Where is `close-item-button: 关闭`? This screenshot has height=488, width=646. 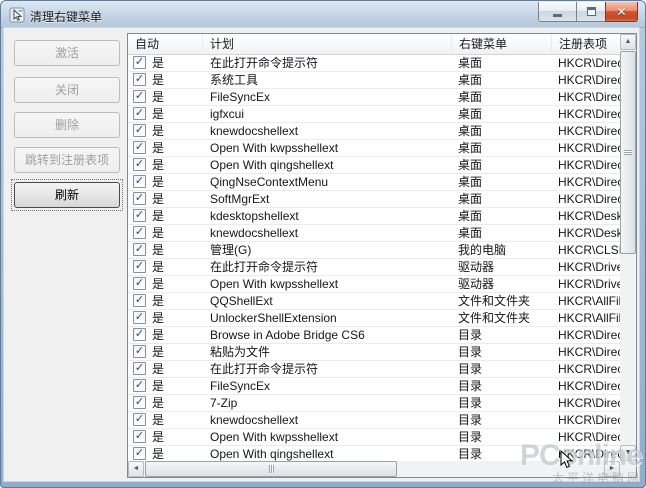
close-item-button: 关闭 is located at coordinates (67, 90).